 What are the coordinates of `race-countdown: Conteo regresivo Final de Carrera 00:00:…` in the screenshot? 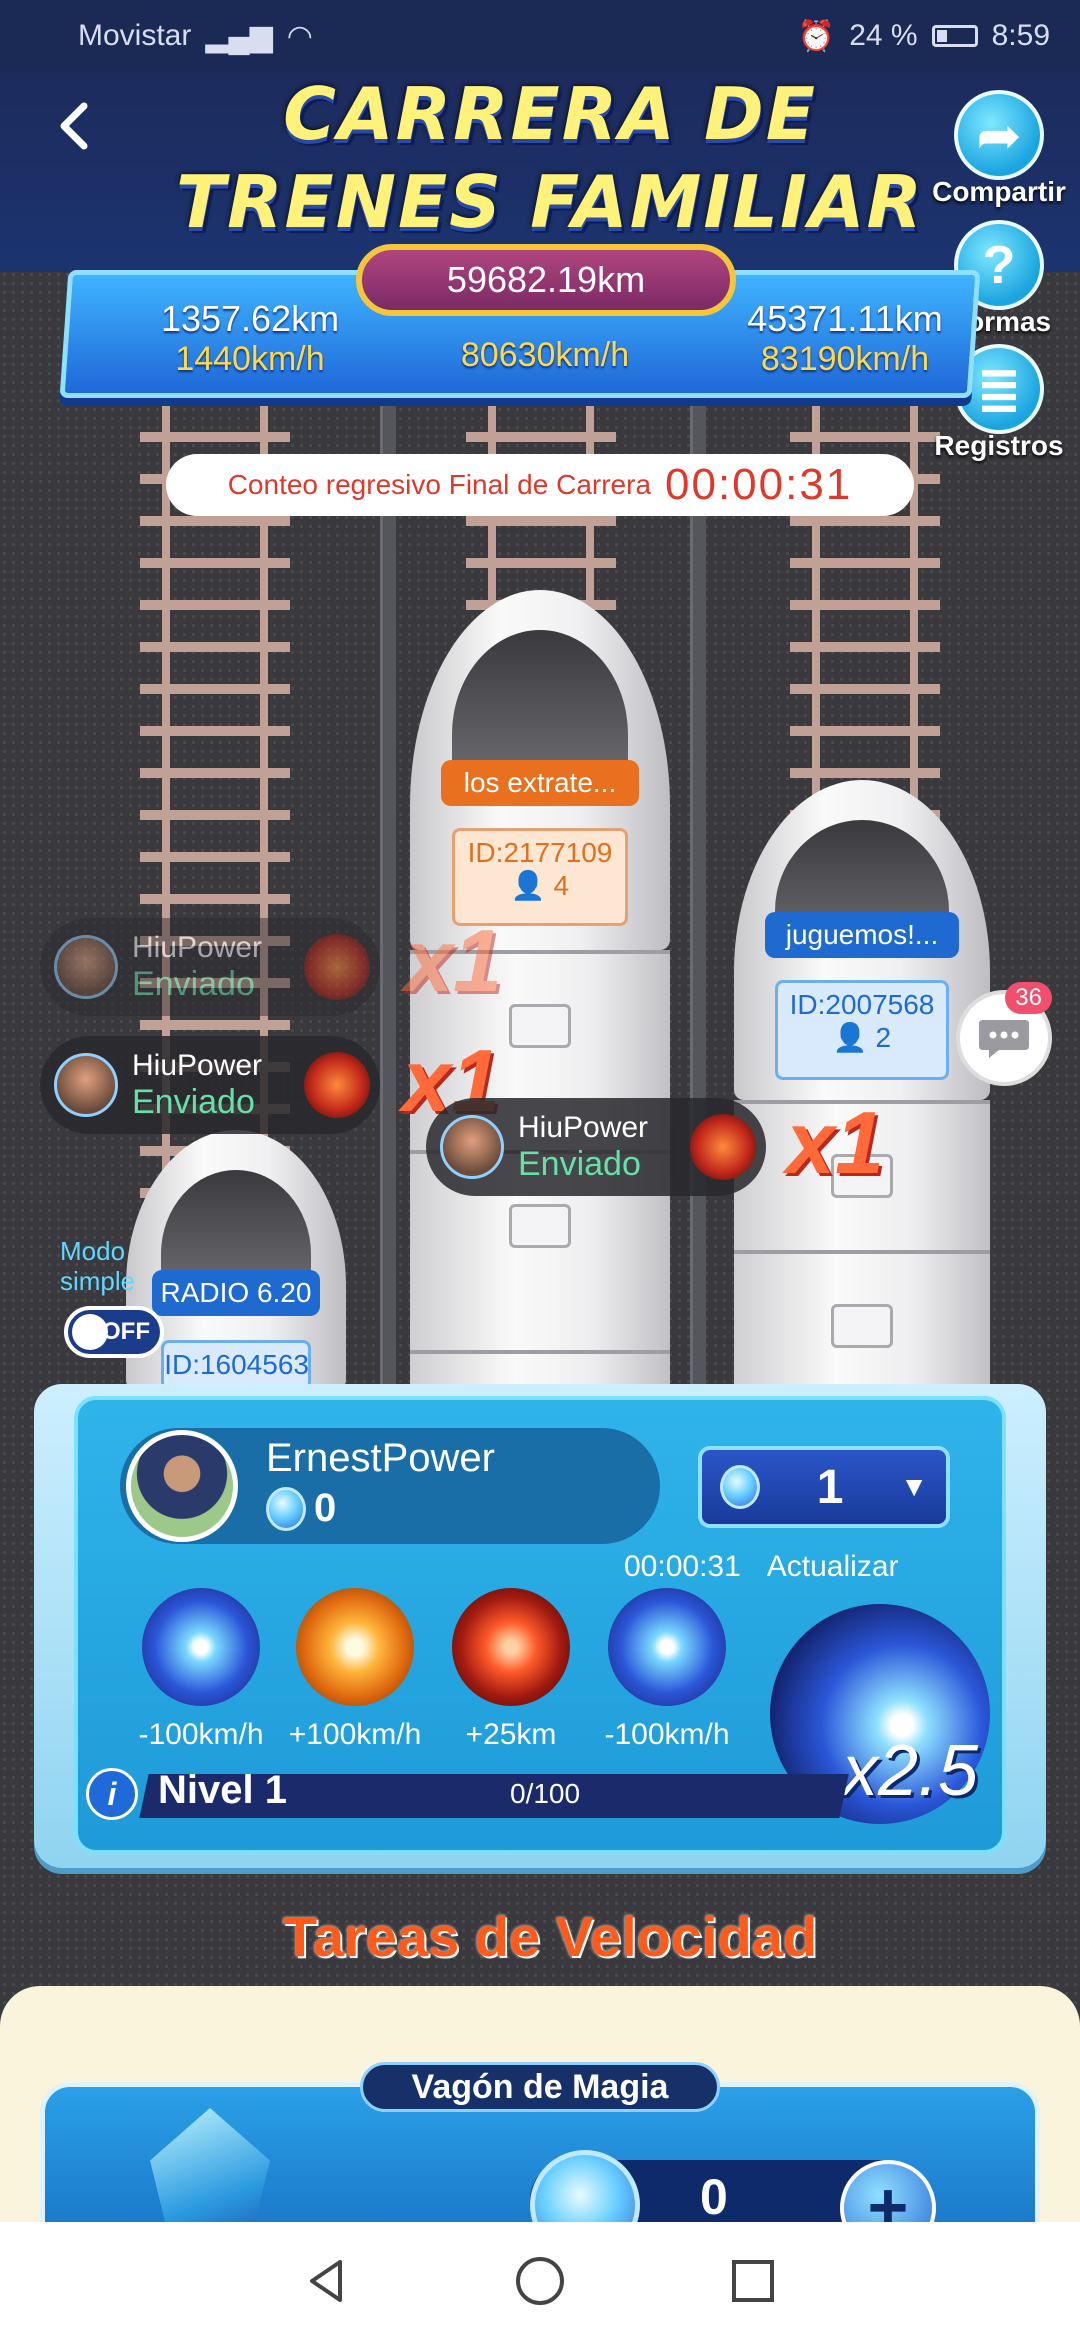 It's located at (540, 485).